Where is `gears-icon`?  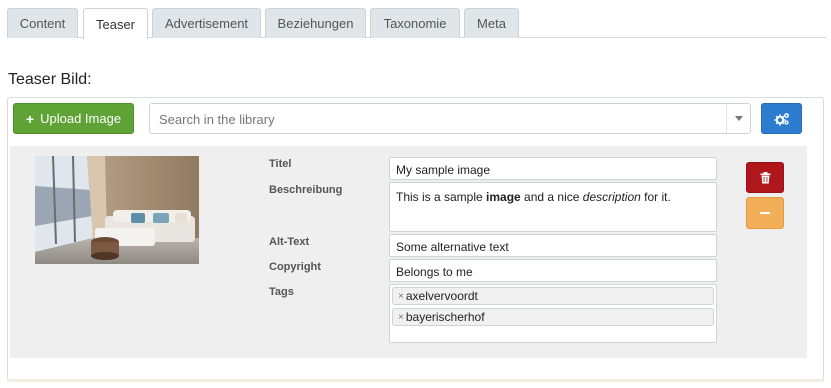 gears-icon is located at coordinates (781, 118).